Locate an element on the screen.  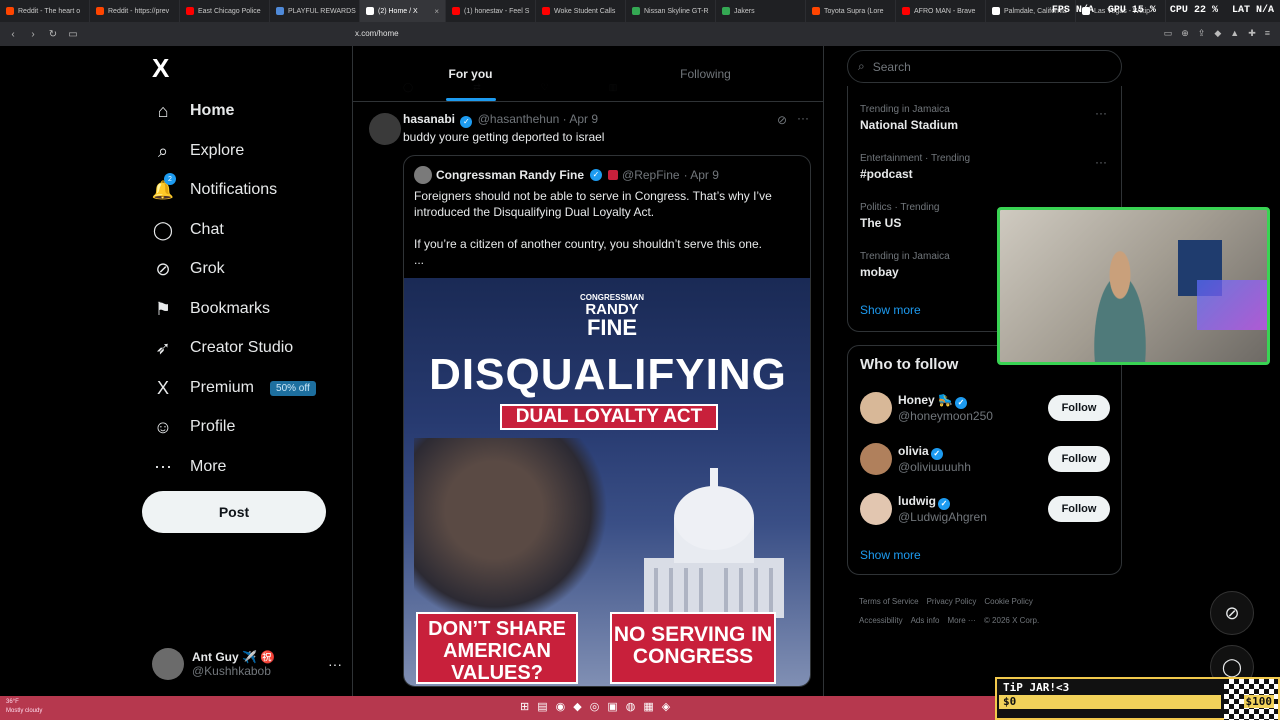
sidebar-item-grok: ⊘ Grok is located at coordinates (188, 269).